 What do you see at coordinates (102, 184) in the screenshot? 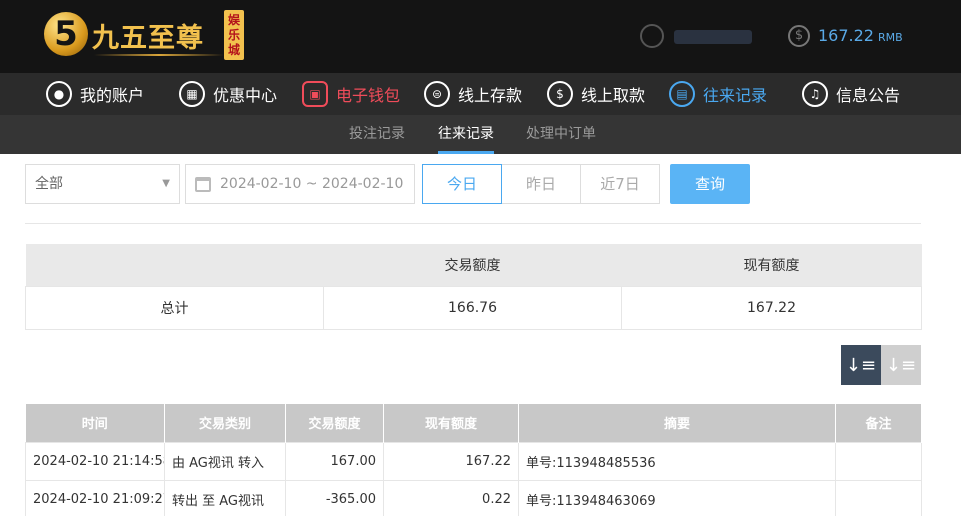
I see `type-select: 全部 ▼` at bounding box center [102, 184].